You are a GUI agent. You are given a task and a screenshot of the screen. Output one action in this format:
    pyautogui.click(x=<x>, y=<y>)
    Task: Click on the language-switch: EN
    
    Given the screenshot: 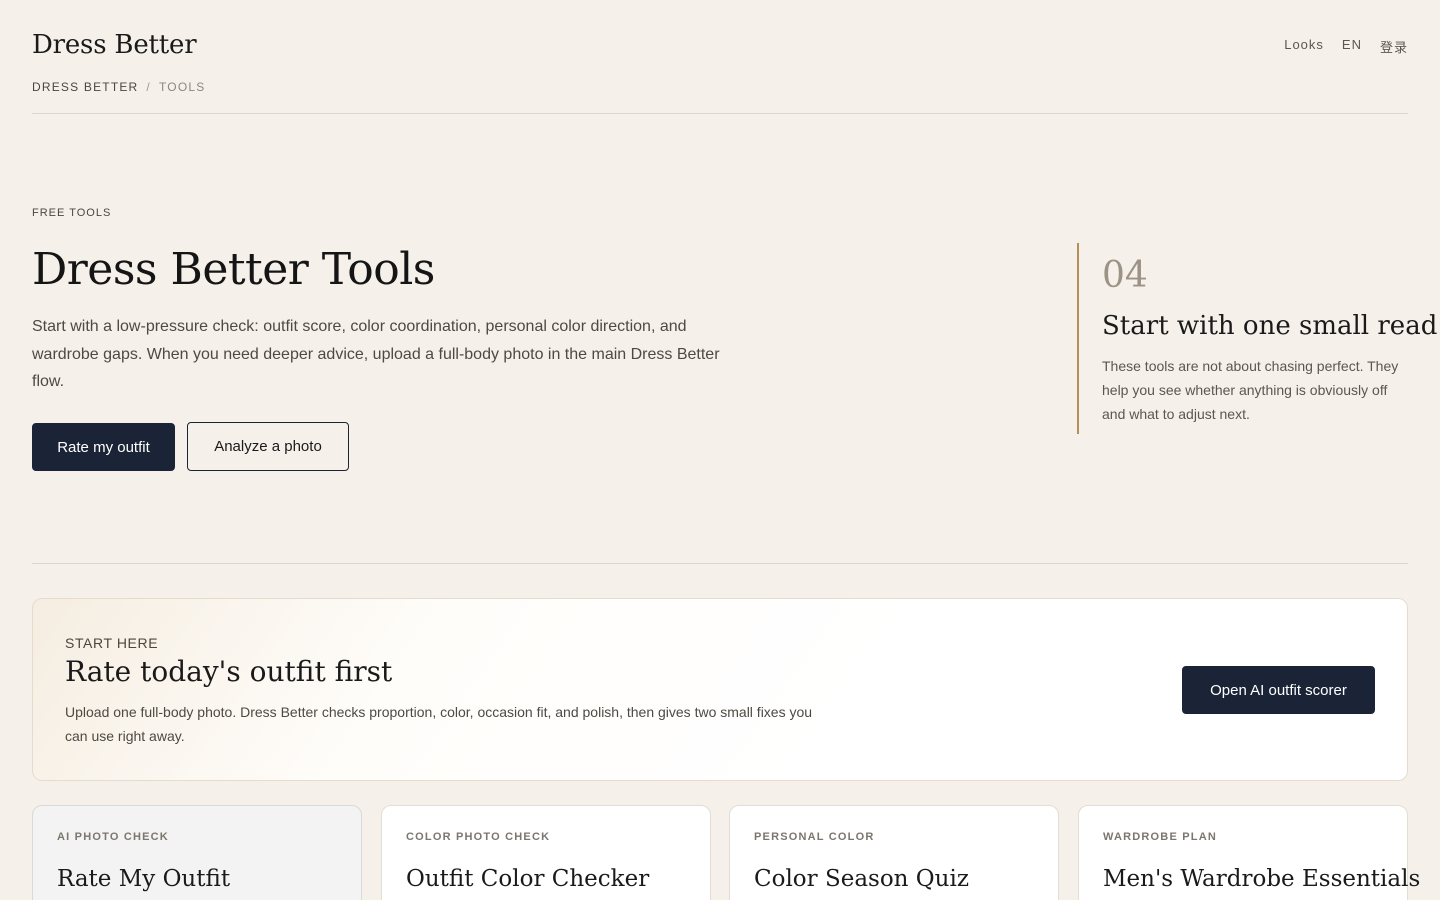 What is the action you would take?
    pyautogui.click(x=1352, y=46)
    